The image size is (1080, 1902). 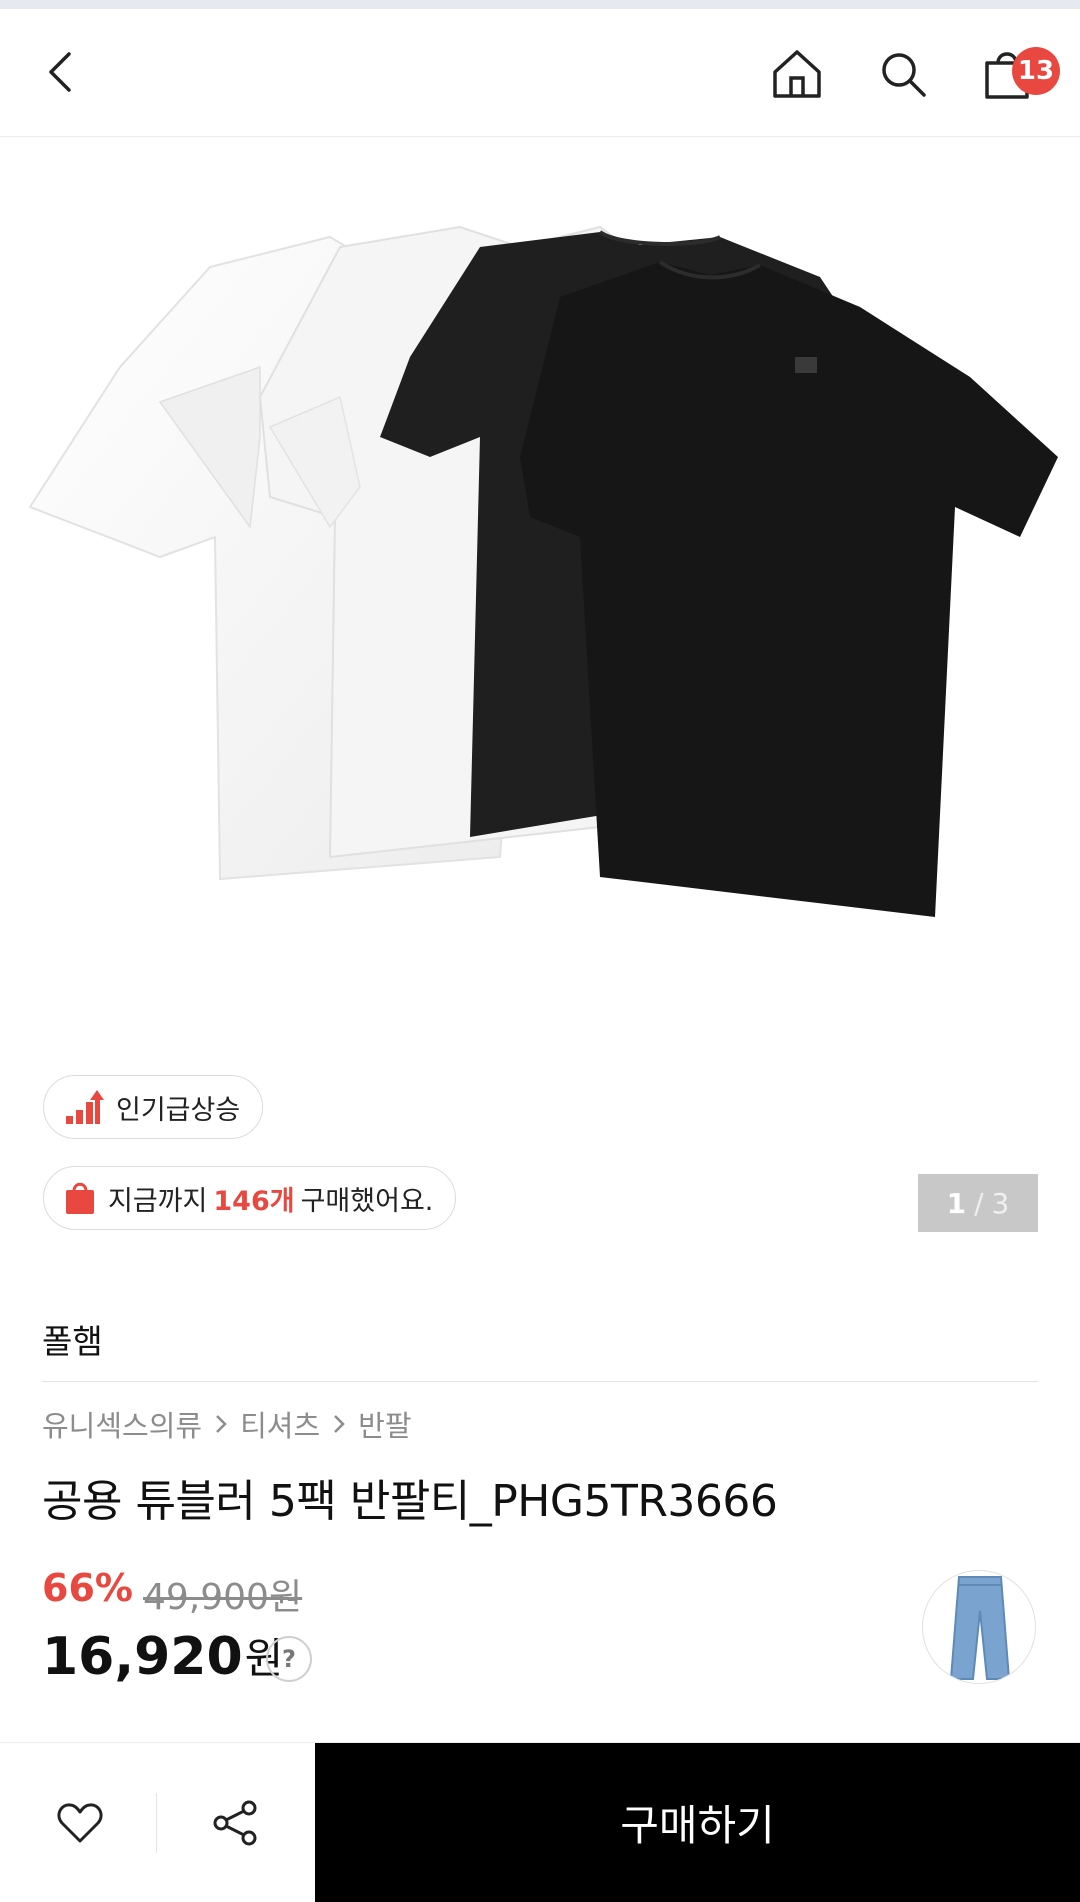 I want to click on purchase-count: 146개, so click(x=254, y=1201).